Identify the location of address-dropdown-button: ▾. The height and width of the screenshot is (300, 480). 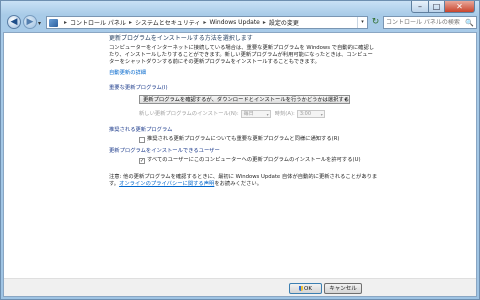
(362, 22).